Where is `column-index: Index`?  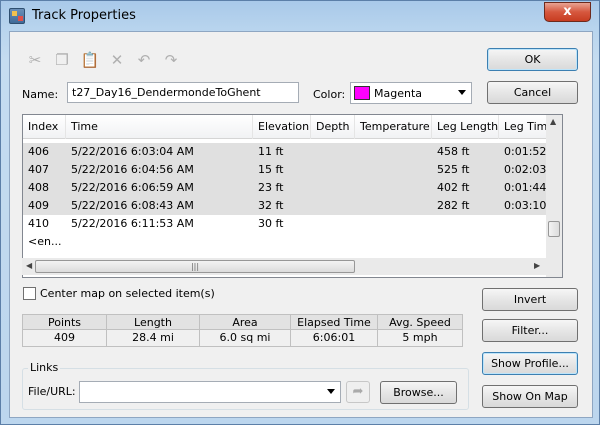
column-index: Index is located at coordinates (44, 127).